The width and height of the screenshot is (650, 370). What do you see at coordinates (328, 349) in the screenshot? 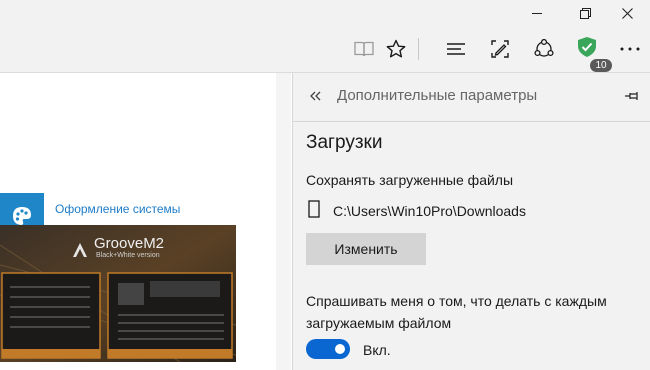
I see `ask-toggle` at bounding box center [328, 349].